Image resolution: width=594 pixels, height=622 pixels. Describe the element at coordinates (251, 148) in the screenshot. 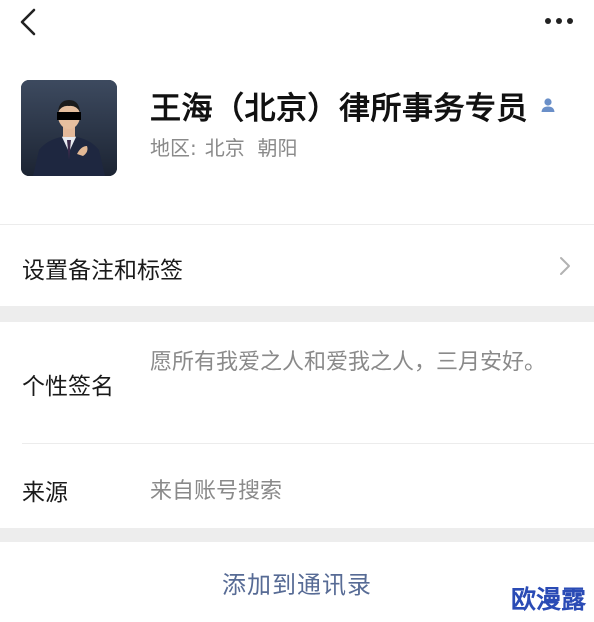

I see `region-value: 北京 朝阳` at that location.